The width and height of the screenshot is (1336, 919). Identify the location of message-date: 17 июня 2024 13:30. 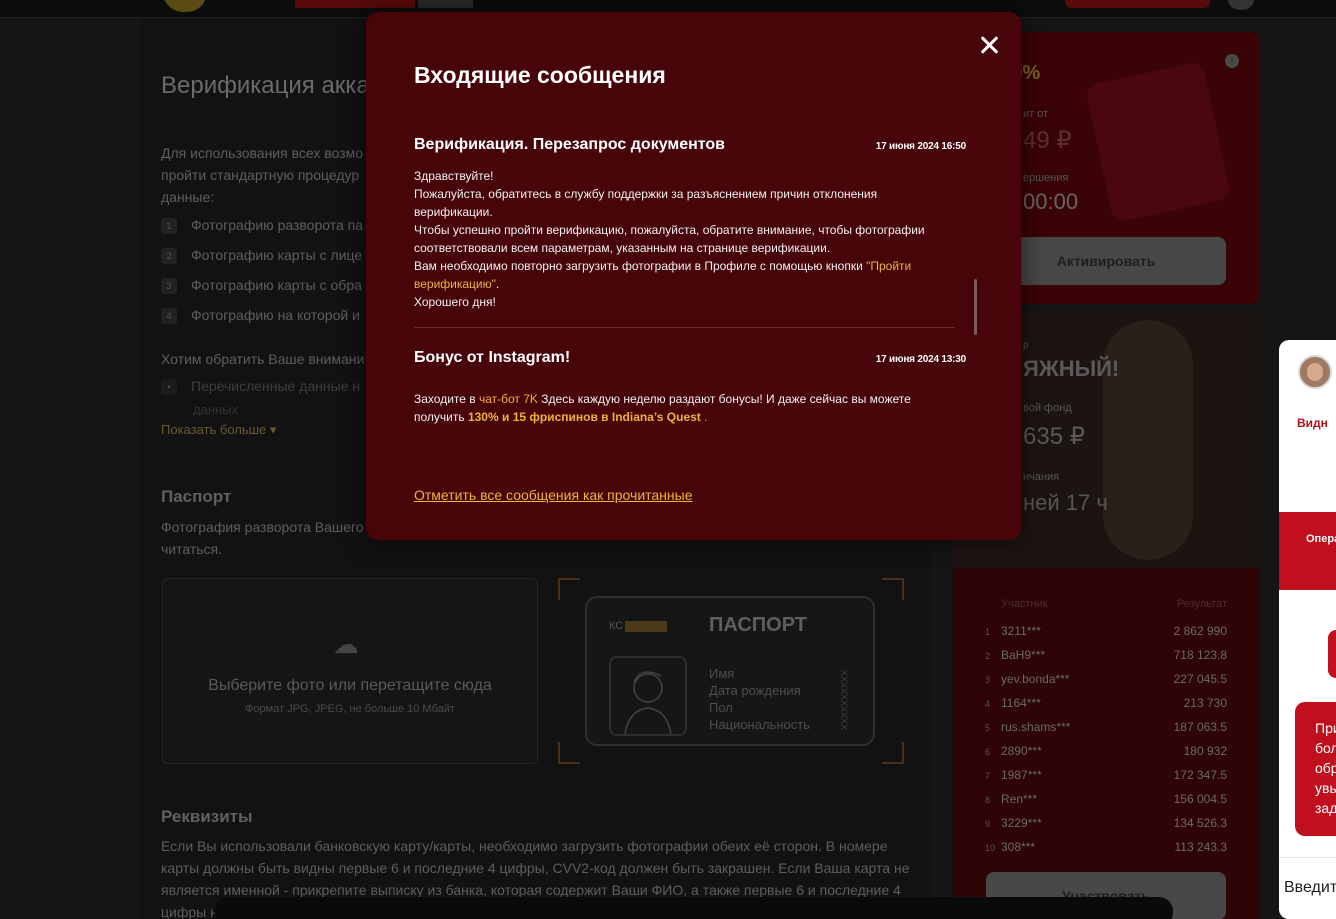
(920, 359).